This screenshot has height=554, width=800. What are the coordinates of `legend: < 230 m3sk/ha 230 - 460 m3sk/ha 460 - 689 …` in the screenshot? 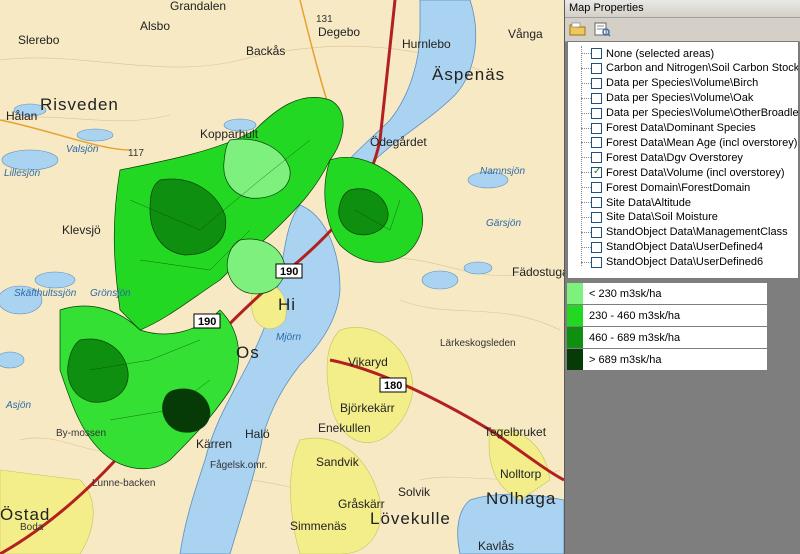 It's located at (667, 327).